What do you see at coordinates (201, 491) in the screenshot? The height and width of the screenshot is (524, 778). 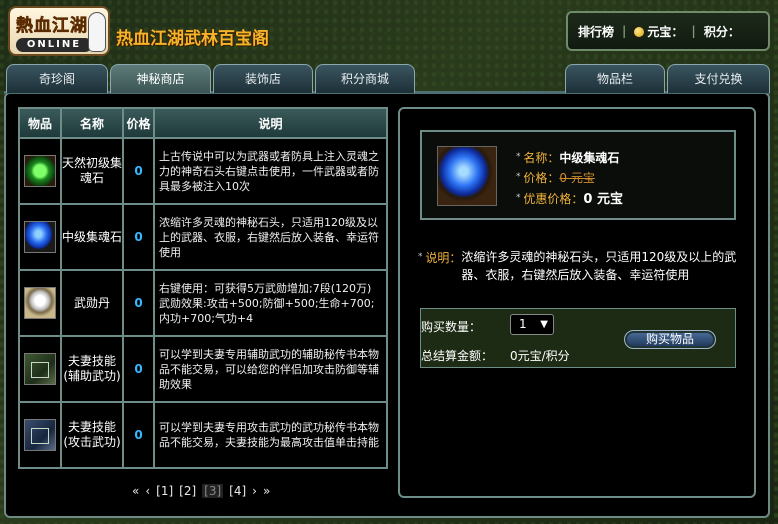 I see `pagination: « ‹ [1] [2] [3] [4] › »` at bounding box center [201, 491].